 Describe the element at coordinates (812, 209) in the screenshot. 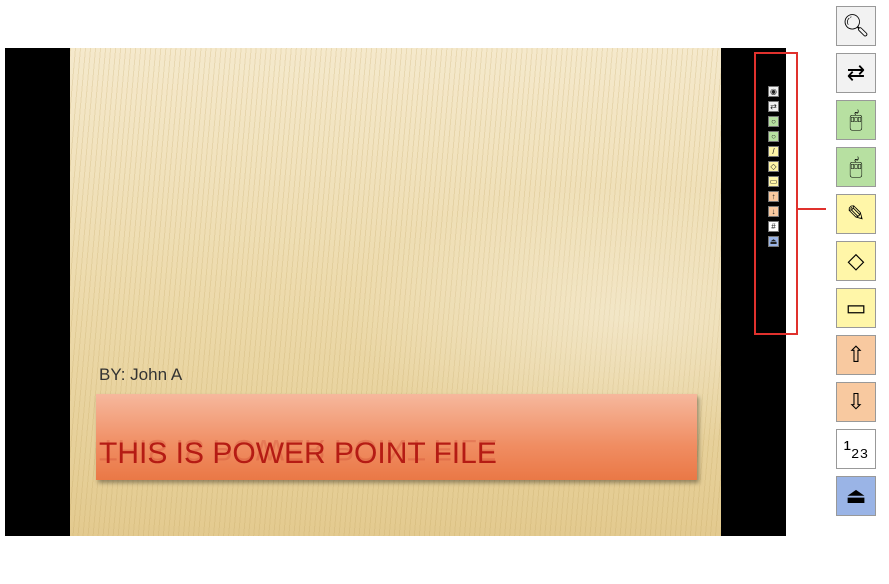

I see `callout-connector` at that location.